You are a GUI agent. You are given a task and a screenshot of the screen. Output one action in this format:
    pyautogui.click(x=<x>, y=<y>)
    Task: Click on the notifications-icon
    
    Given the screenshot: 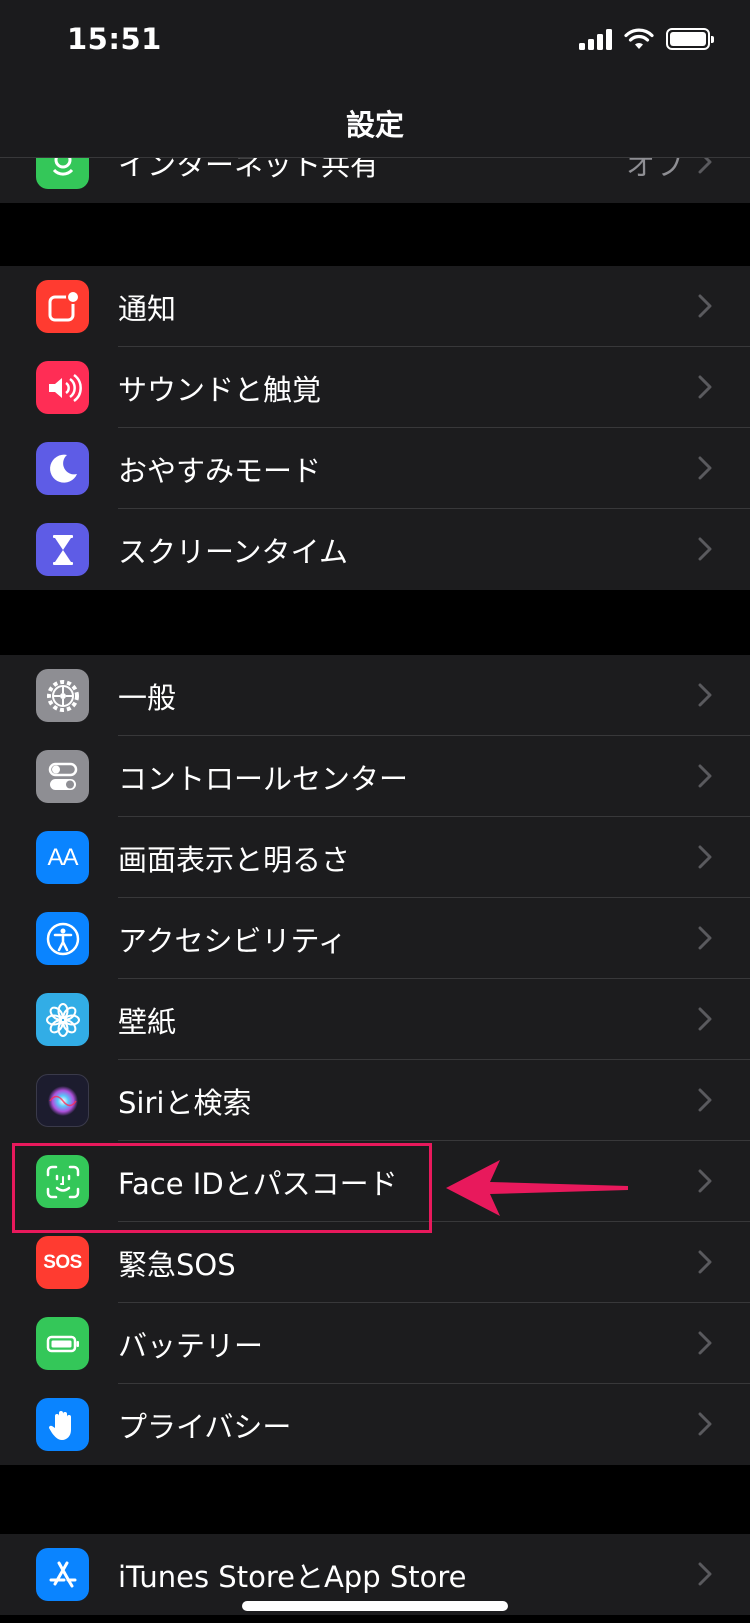 What is the action you would take?
    pyautogui.click(x=62, y=306)
    